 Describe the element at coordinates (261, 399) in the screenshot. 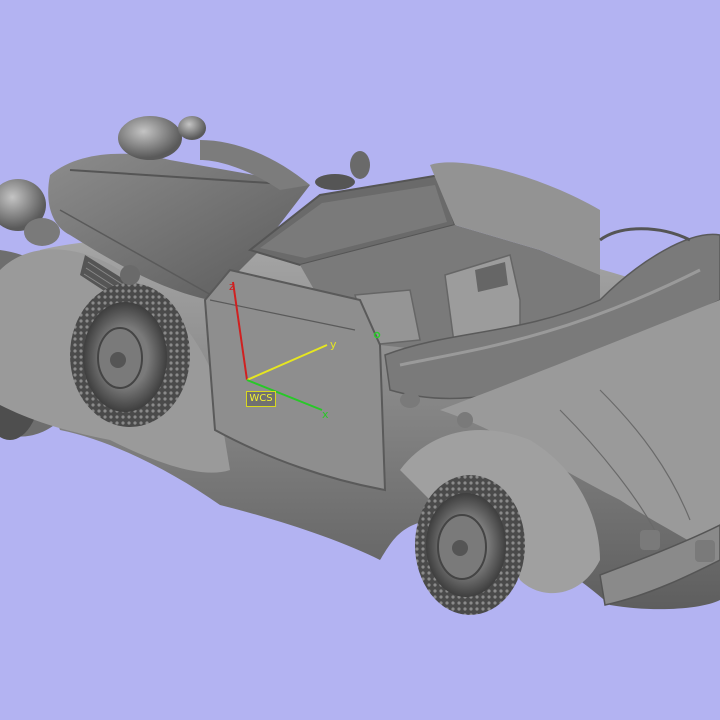

I see `wcs-label: WCS` at that location.